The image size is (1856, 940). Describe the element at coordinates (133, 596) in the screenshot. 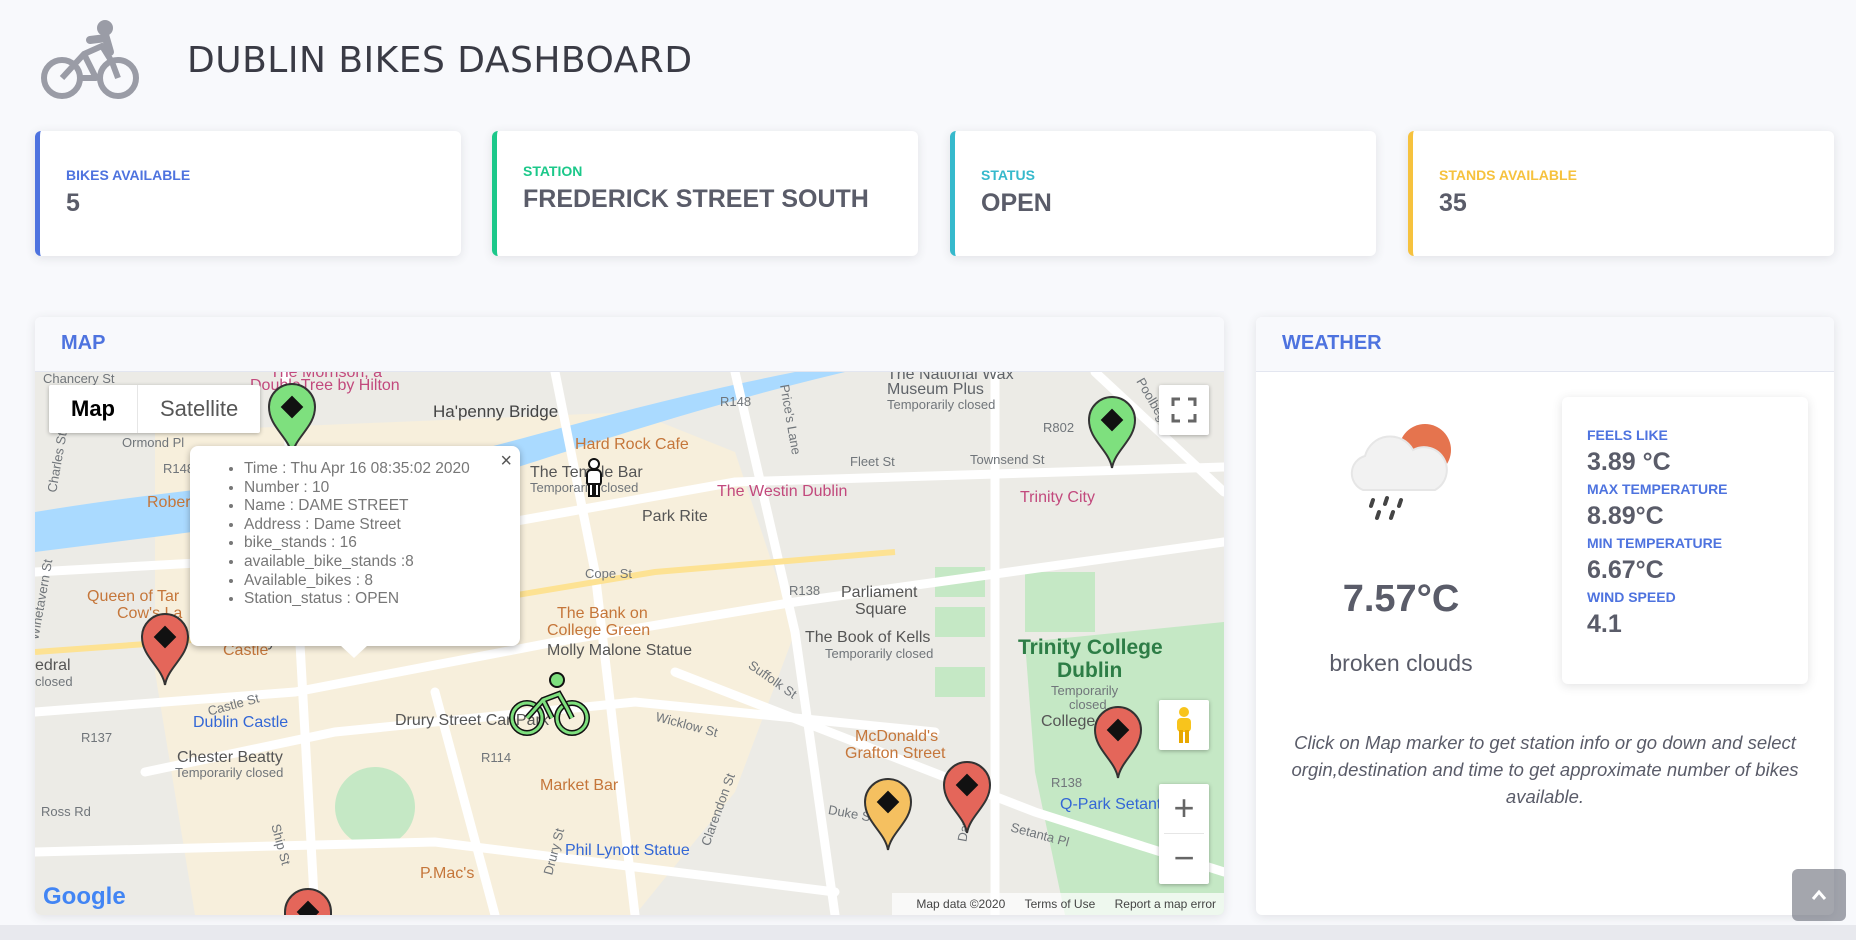

I see `map-label-queen: Queen of Tar` at that location.